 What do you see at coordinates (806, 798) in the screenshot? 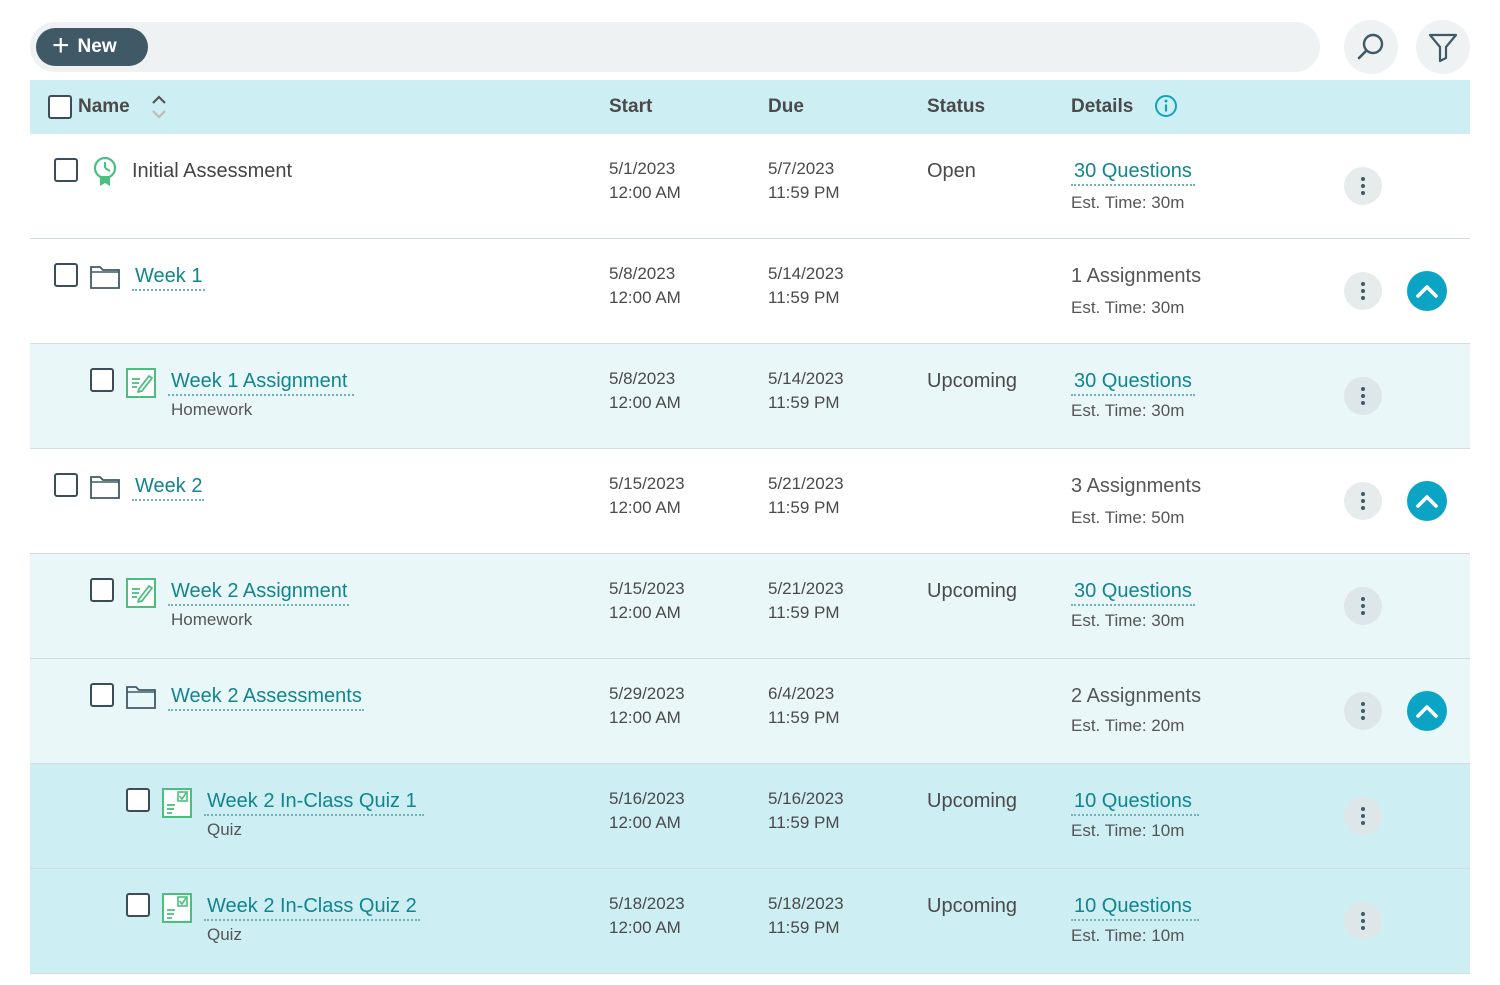
I see `due-date: 5/16/2023` at bounding box center [806, 798].